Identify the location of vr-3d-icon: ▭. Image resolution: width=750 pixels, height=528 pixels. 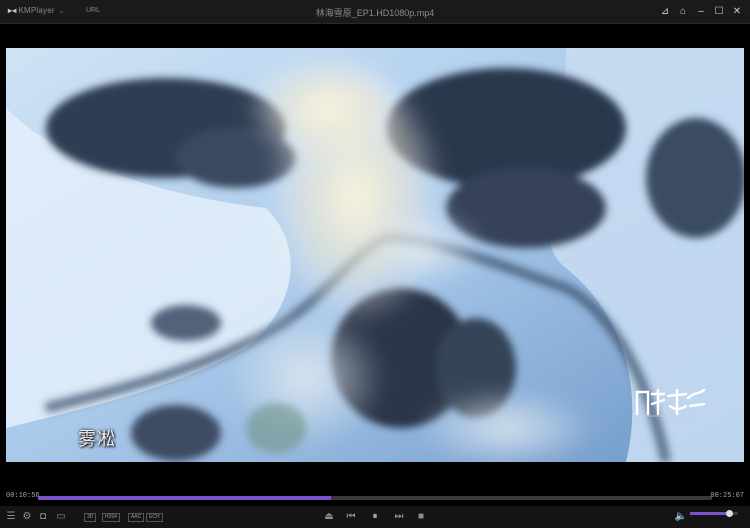
(61, 517).